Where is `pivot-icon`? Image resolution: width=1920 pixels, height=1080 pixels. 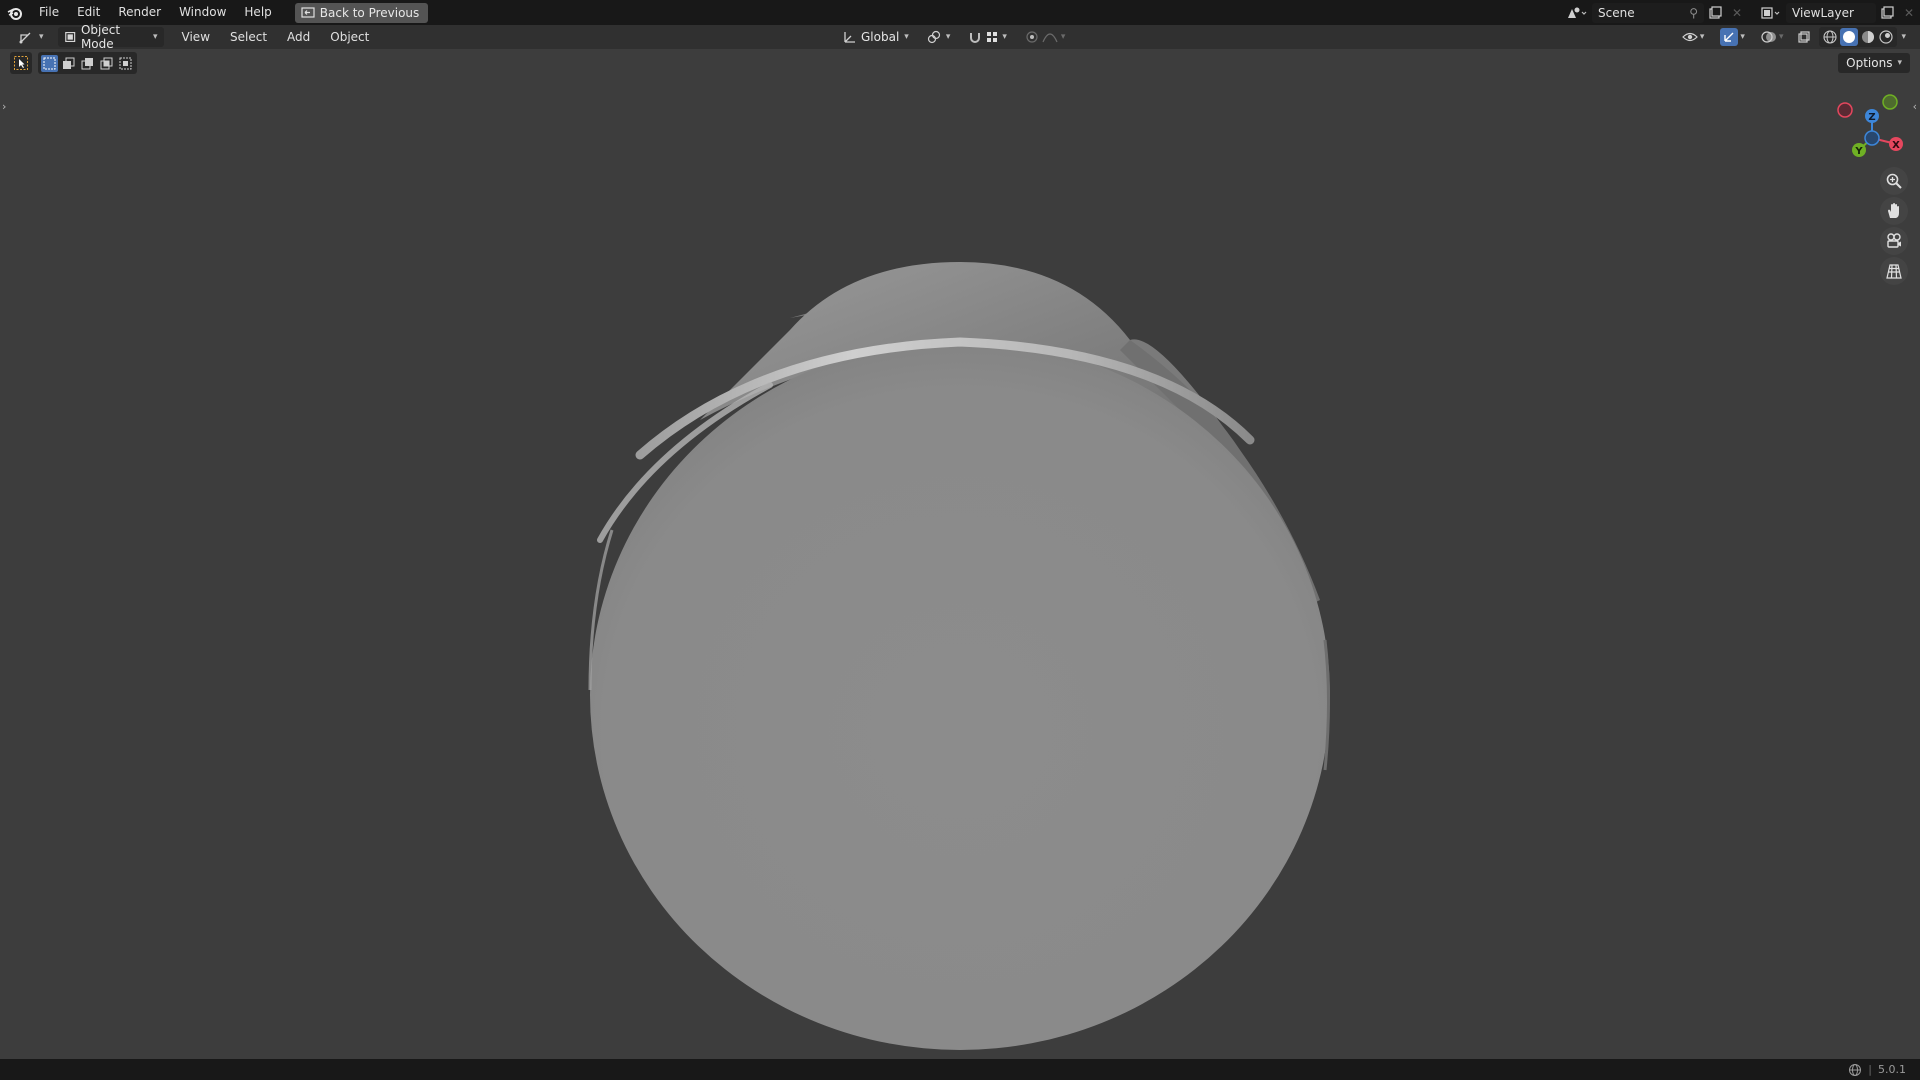
pivot-icon is located at coordinates (933, 37).